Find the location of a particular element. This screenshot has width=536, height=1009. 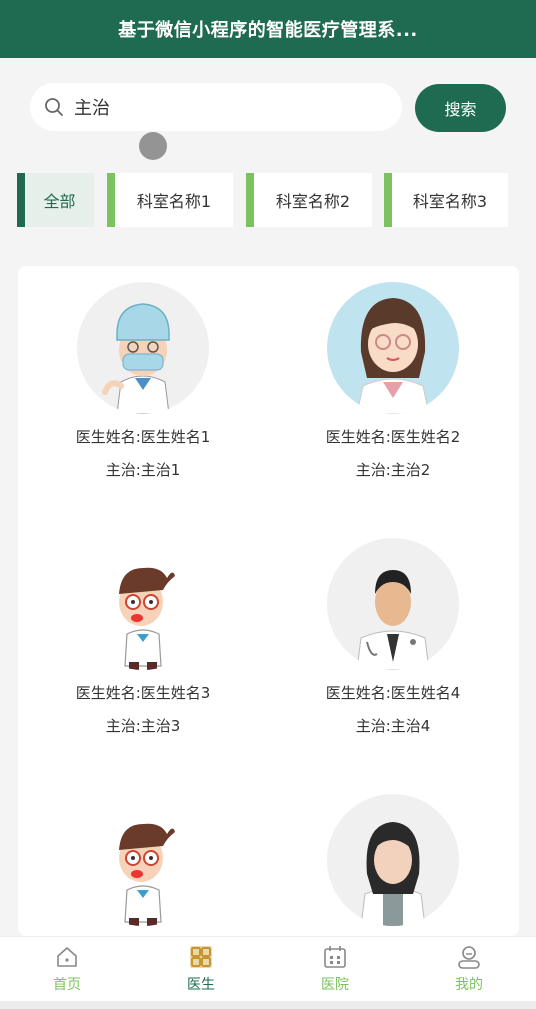

bottom-strip is located at coordinates (268, 1005).